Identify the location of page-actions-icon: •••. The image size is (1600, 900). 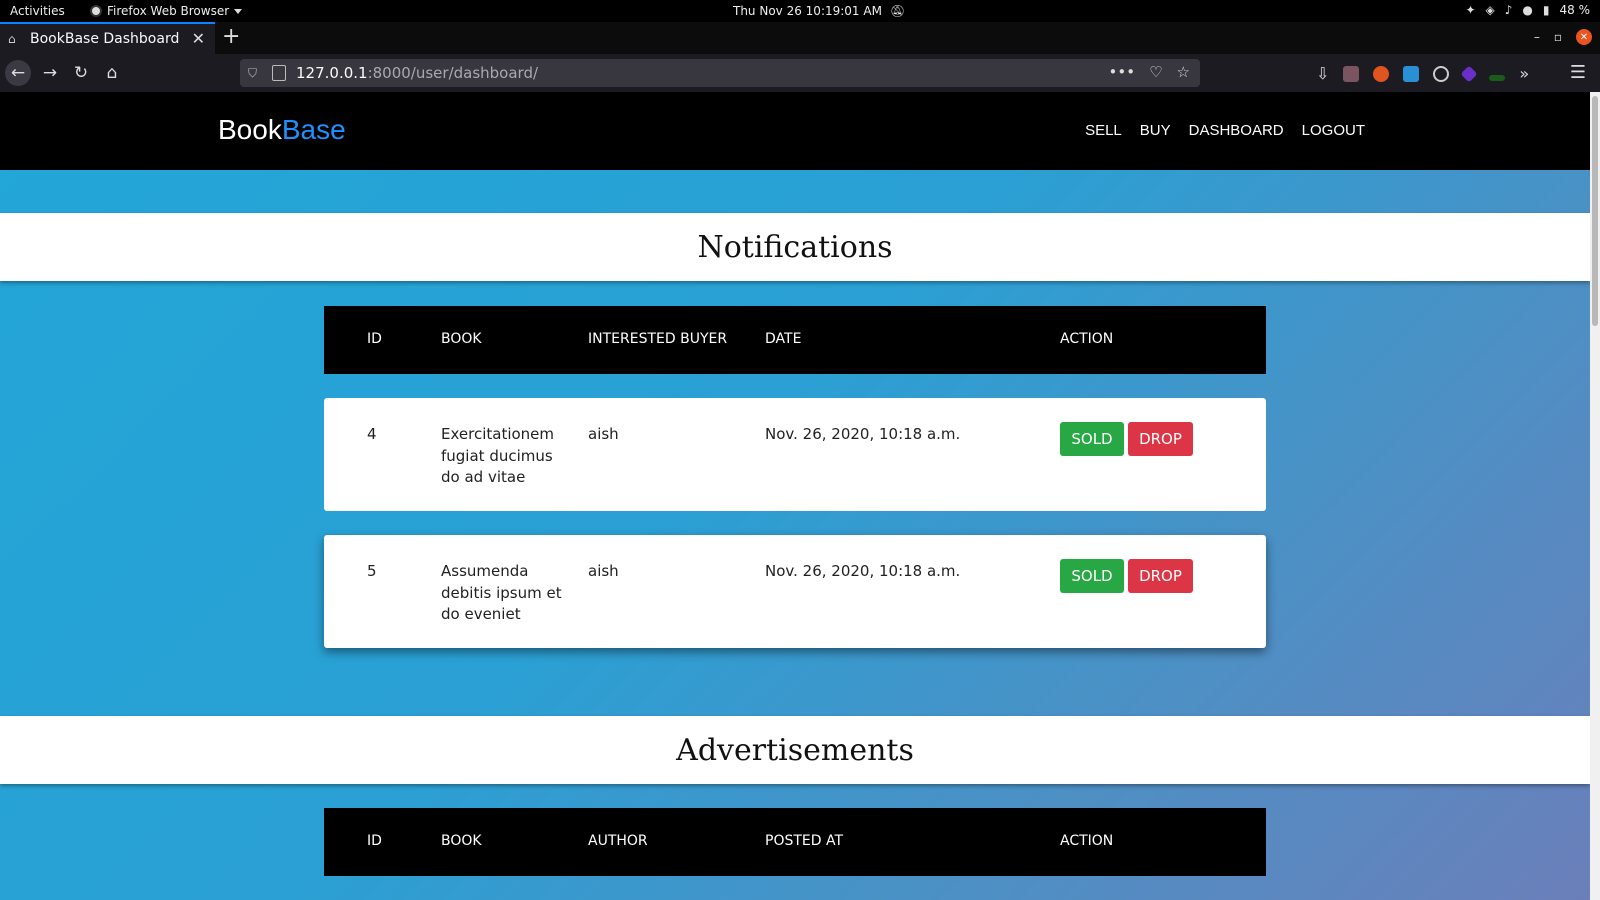
(1122, 72).